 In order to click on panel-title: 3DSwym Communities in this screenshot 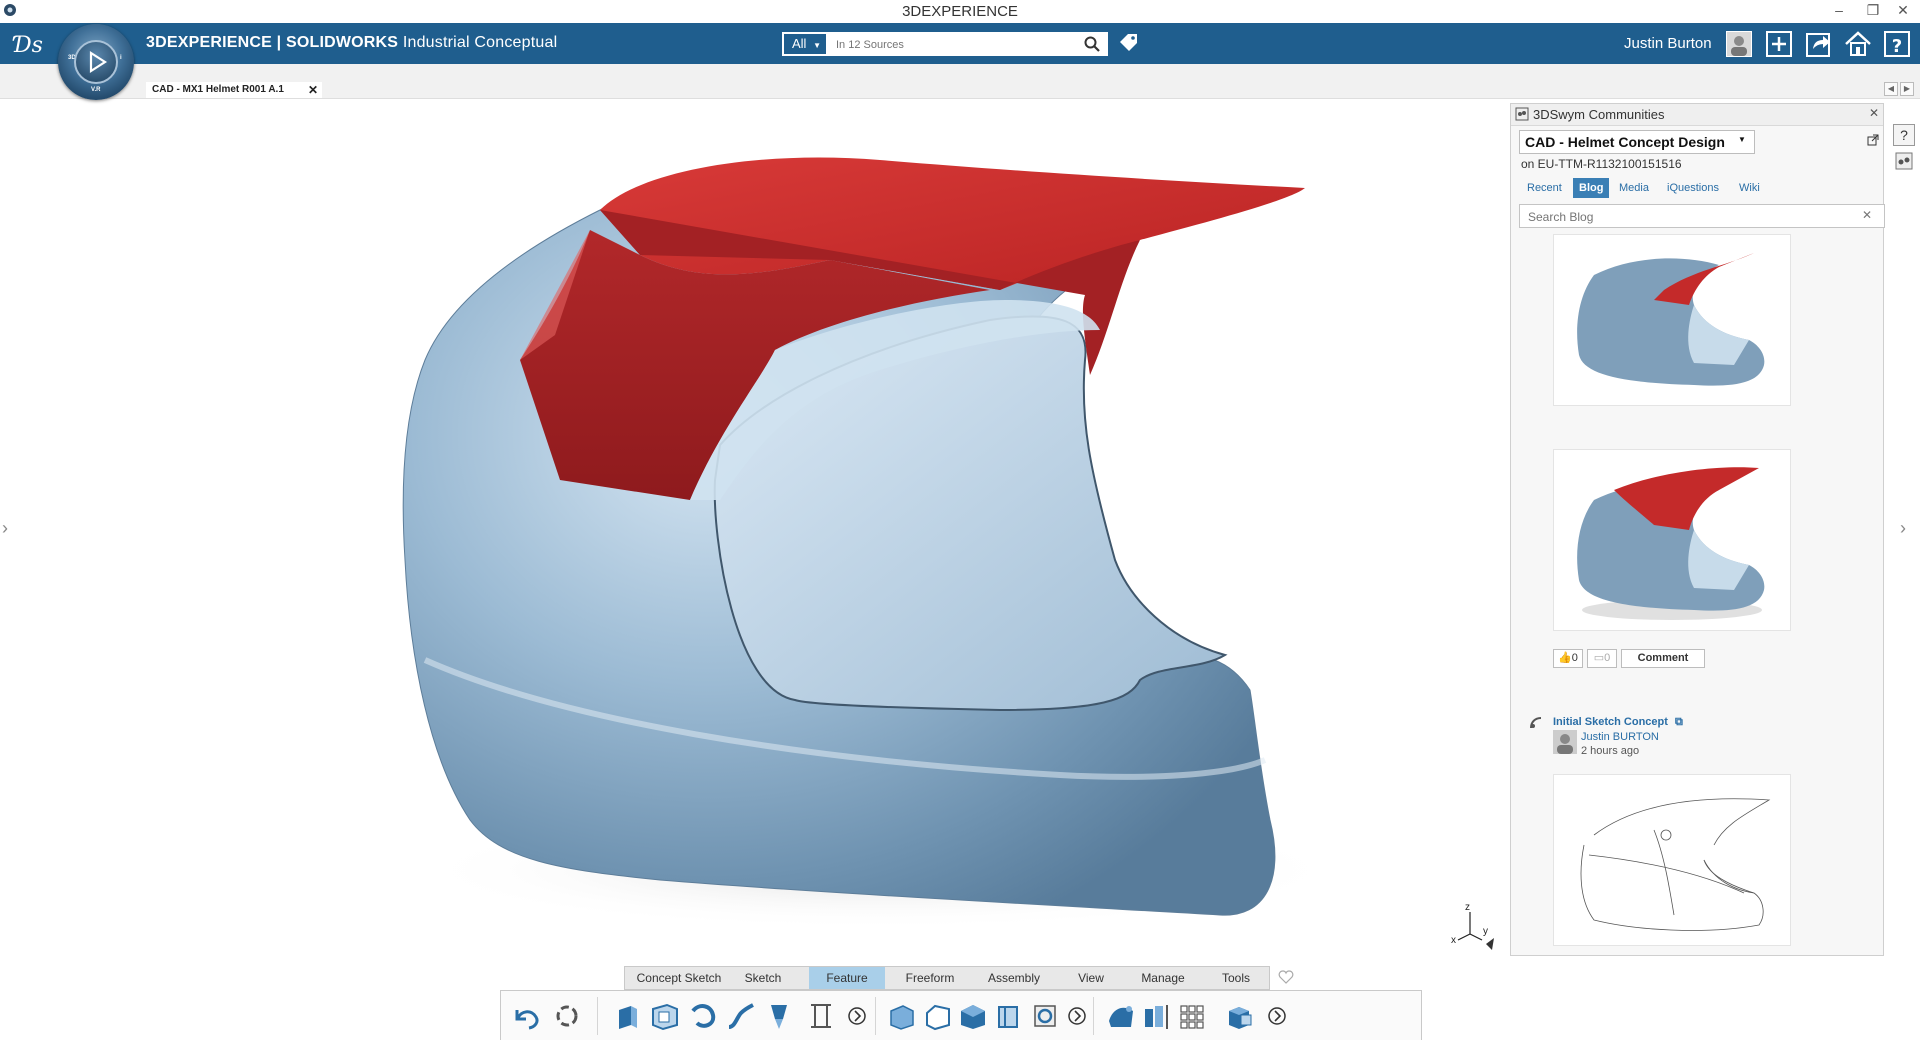, I will do `click(1599, 114)`.